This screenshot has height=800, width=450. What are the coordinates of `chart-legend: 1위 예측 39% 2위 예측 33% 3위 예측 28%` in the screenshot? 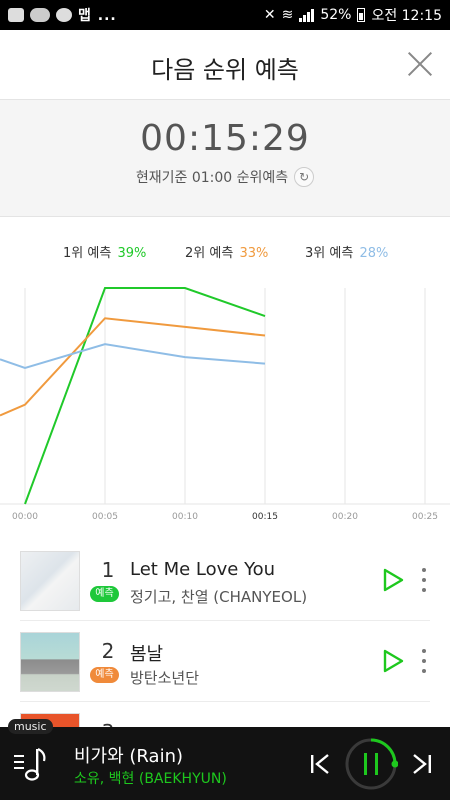 It's located at (225, 250).